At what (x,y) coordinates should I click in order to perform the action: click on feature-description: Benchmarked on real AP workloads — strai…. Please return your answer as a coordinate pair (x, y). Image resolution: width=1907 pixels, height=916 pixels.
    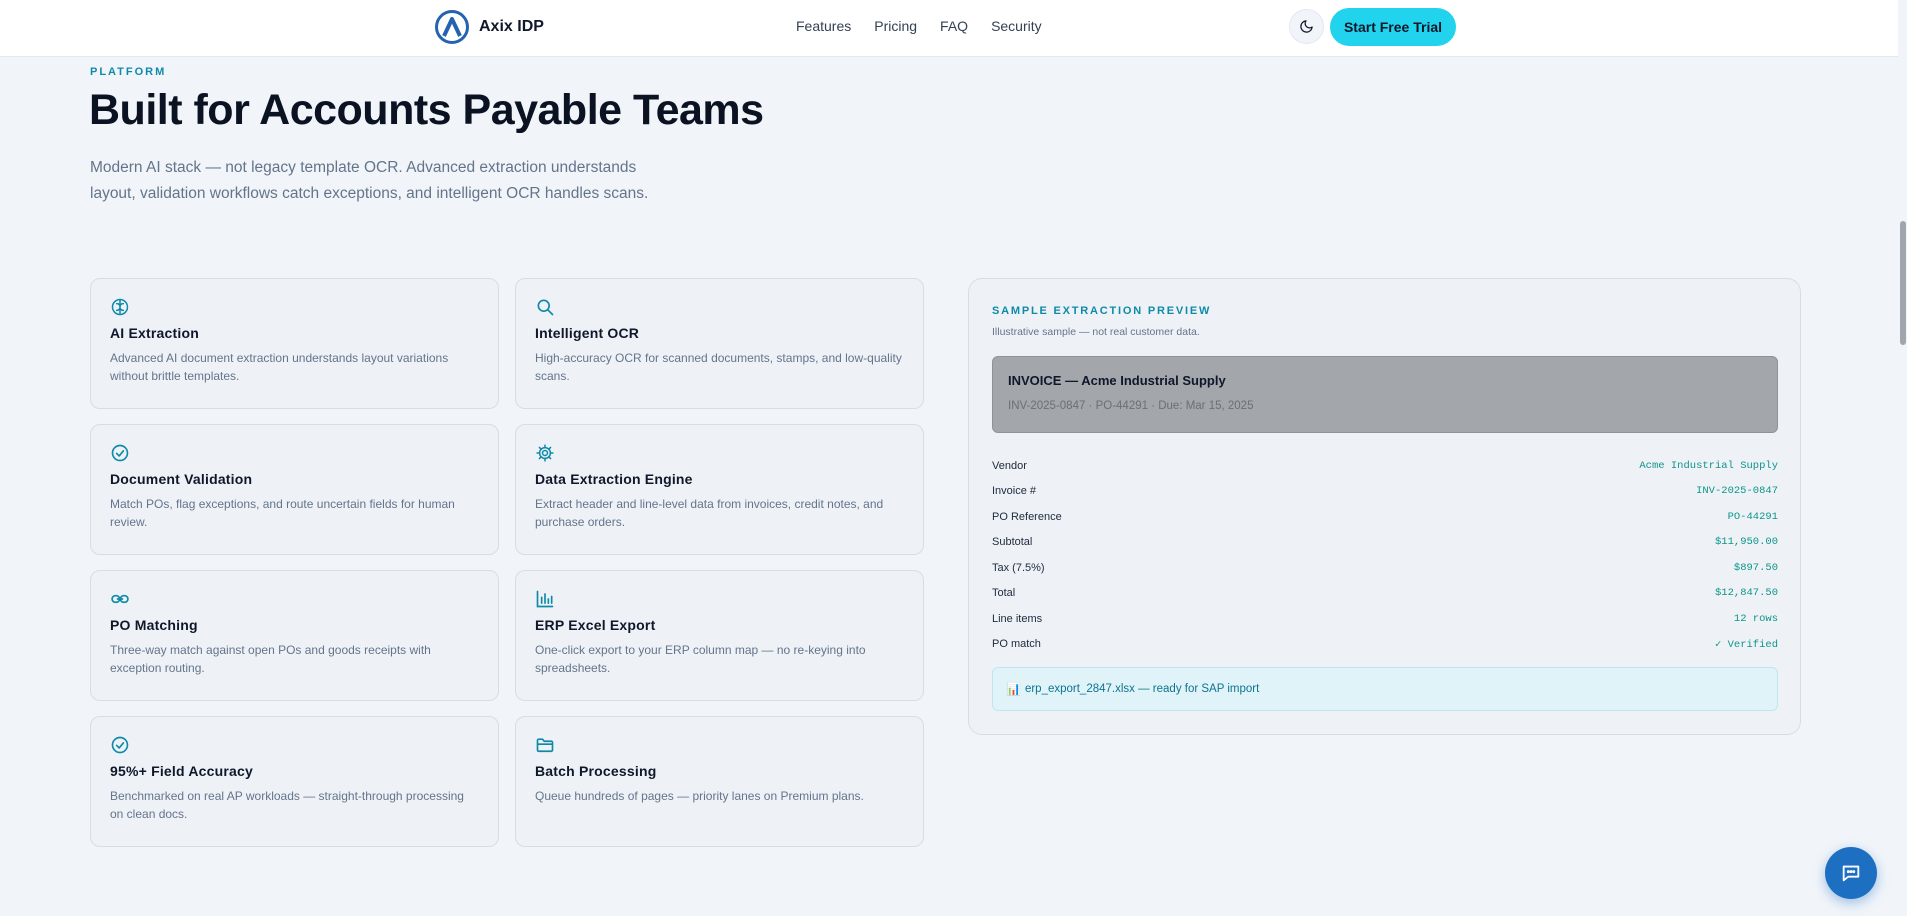
    Looking at the image, I should click on (287, 805).